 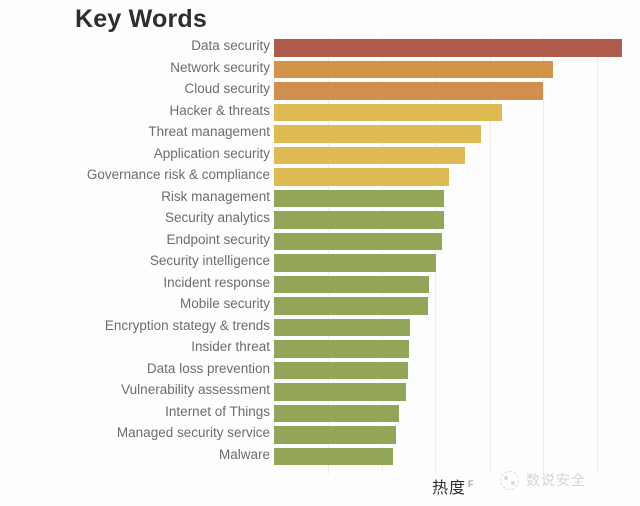 What do you see at coordinates (449, 488) in the screenshot?
I see `x-axis-label-text: 热度` at bounding box center [449, 488].